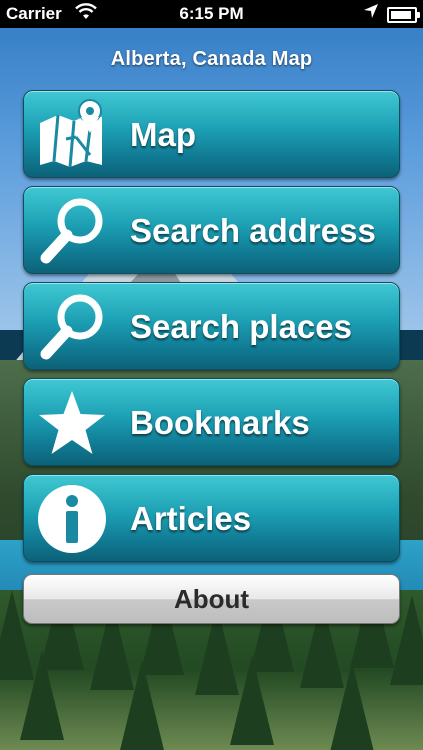 The height and width of the screenshot is (750, 423). I want to click on bookmarks-label: Bookmarks, so click(220, 422).